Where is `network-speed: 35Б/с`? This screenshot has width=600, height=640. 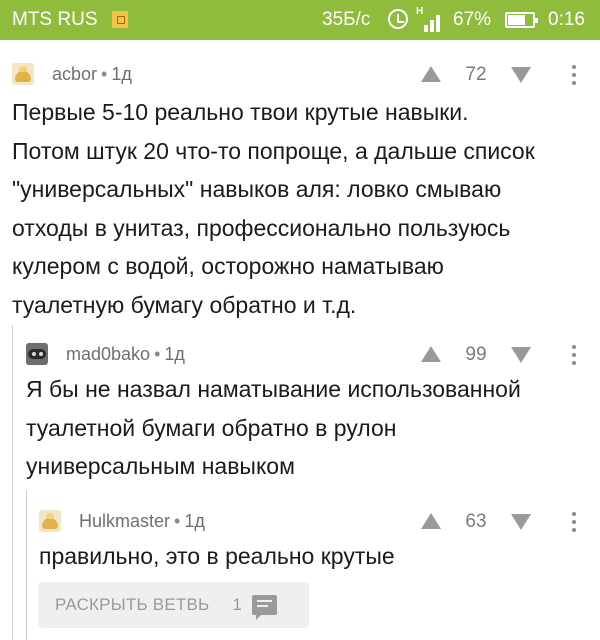
network-speed: 35Б/с is located at coordinates (346, 19).